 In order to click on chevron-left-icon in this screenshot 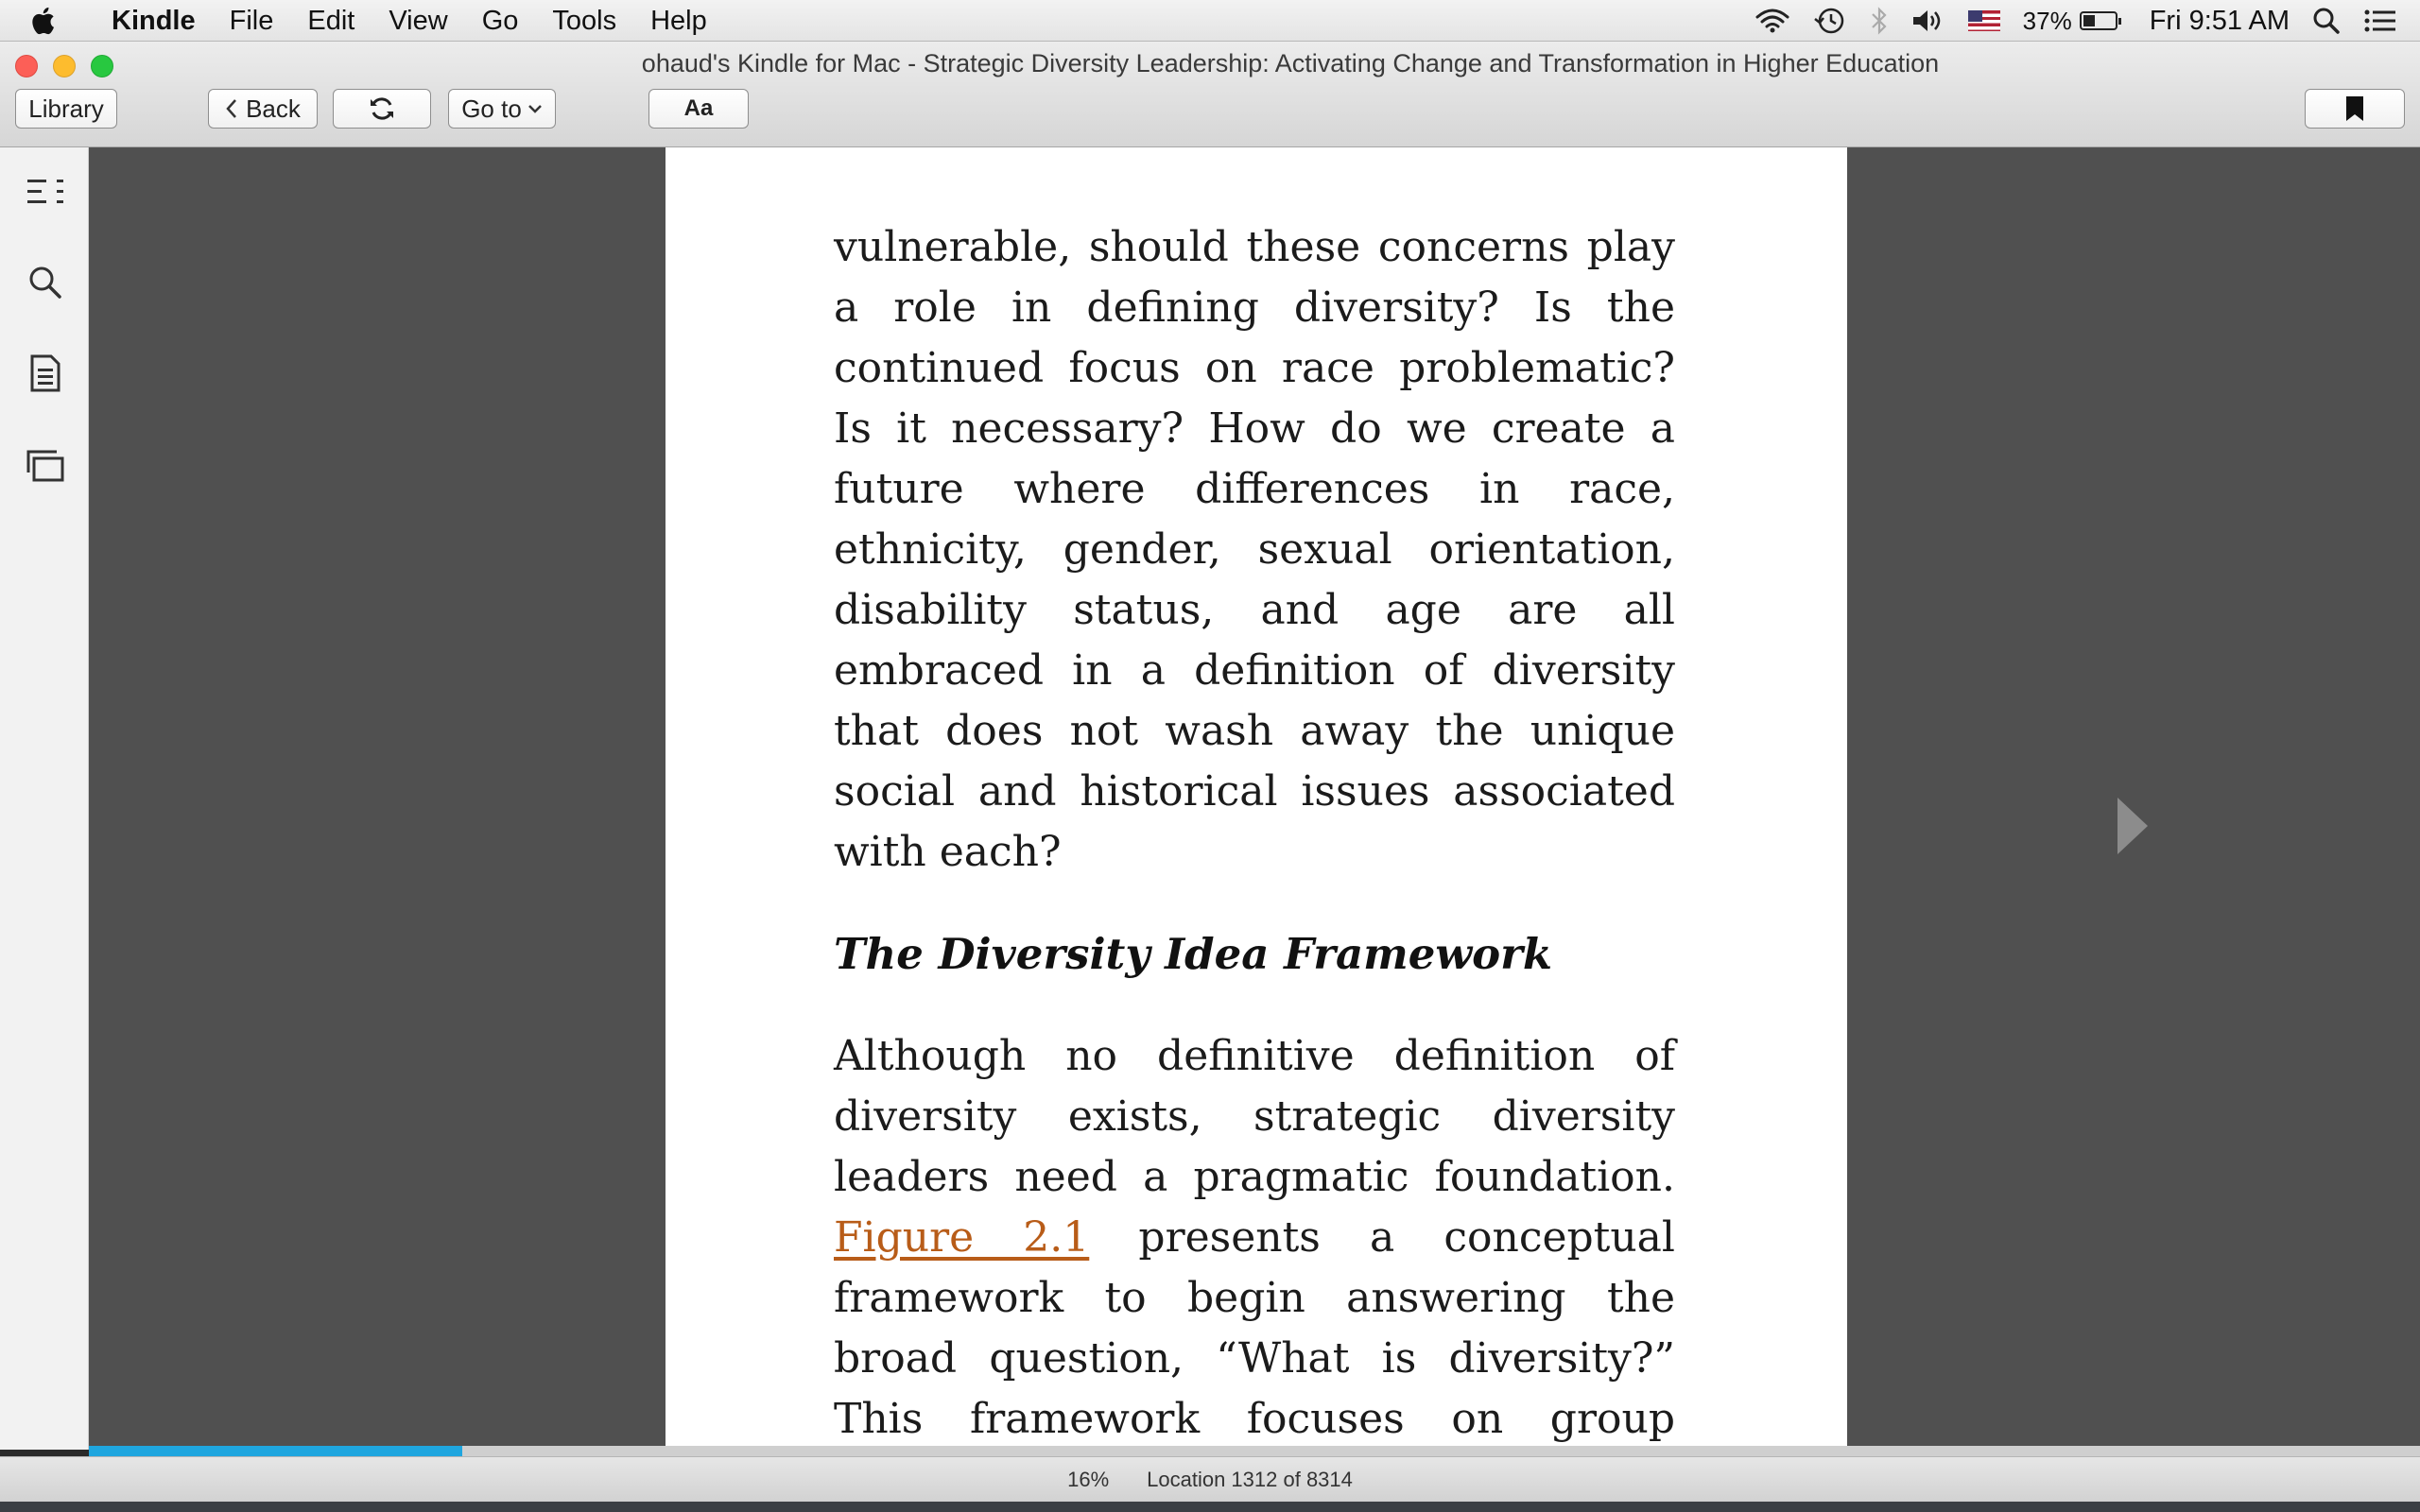, I will do `click(231, 108)`.